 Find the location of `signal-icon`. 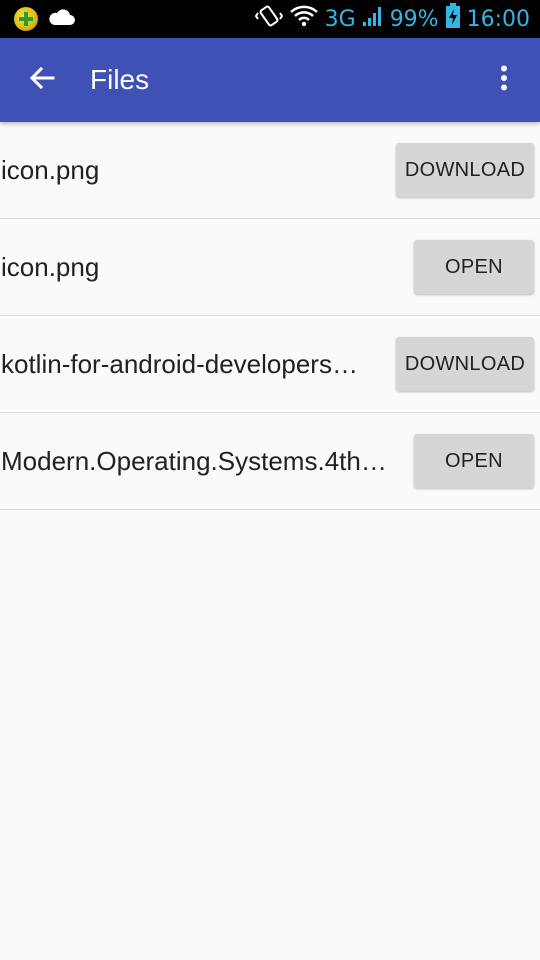

signal-icon is located at coordinates (373, 19).